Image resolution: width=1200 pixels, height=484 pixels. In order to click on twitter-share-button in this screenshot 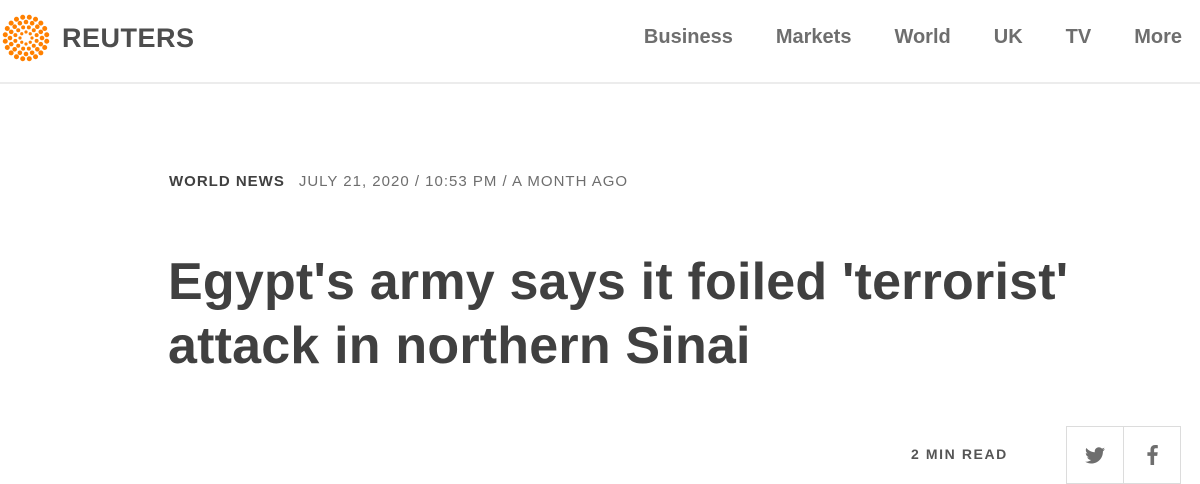, I will do `click(1095, 455)`.